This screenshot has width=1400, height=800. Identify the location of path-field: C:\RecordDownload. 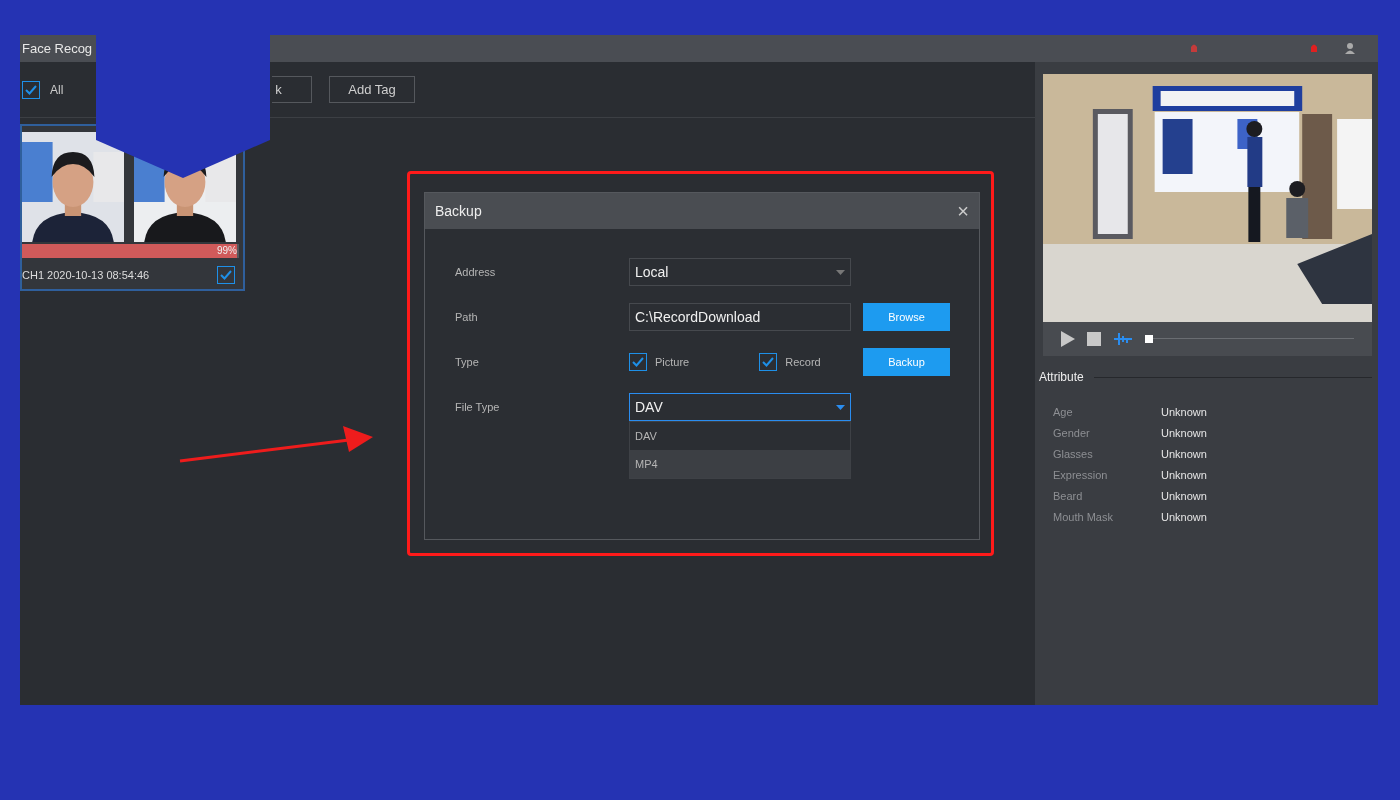
(740, 317).